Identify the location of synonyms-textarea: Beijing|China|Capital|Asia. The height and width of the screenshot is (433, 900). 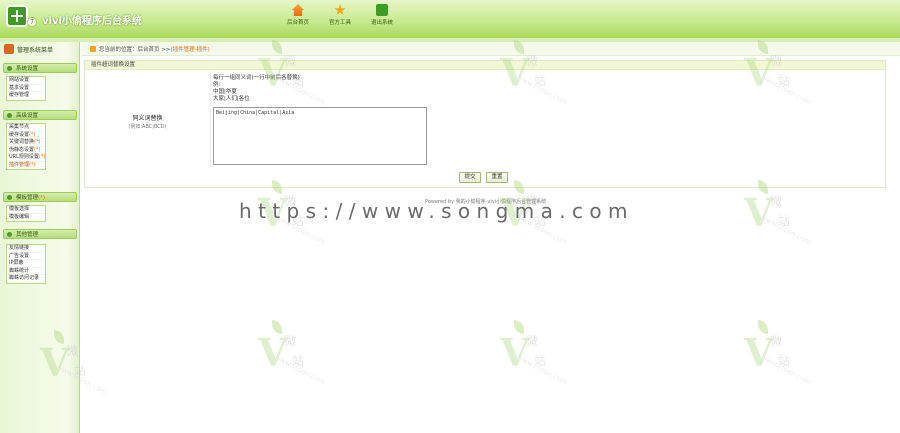
(320, 136).